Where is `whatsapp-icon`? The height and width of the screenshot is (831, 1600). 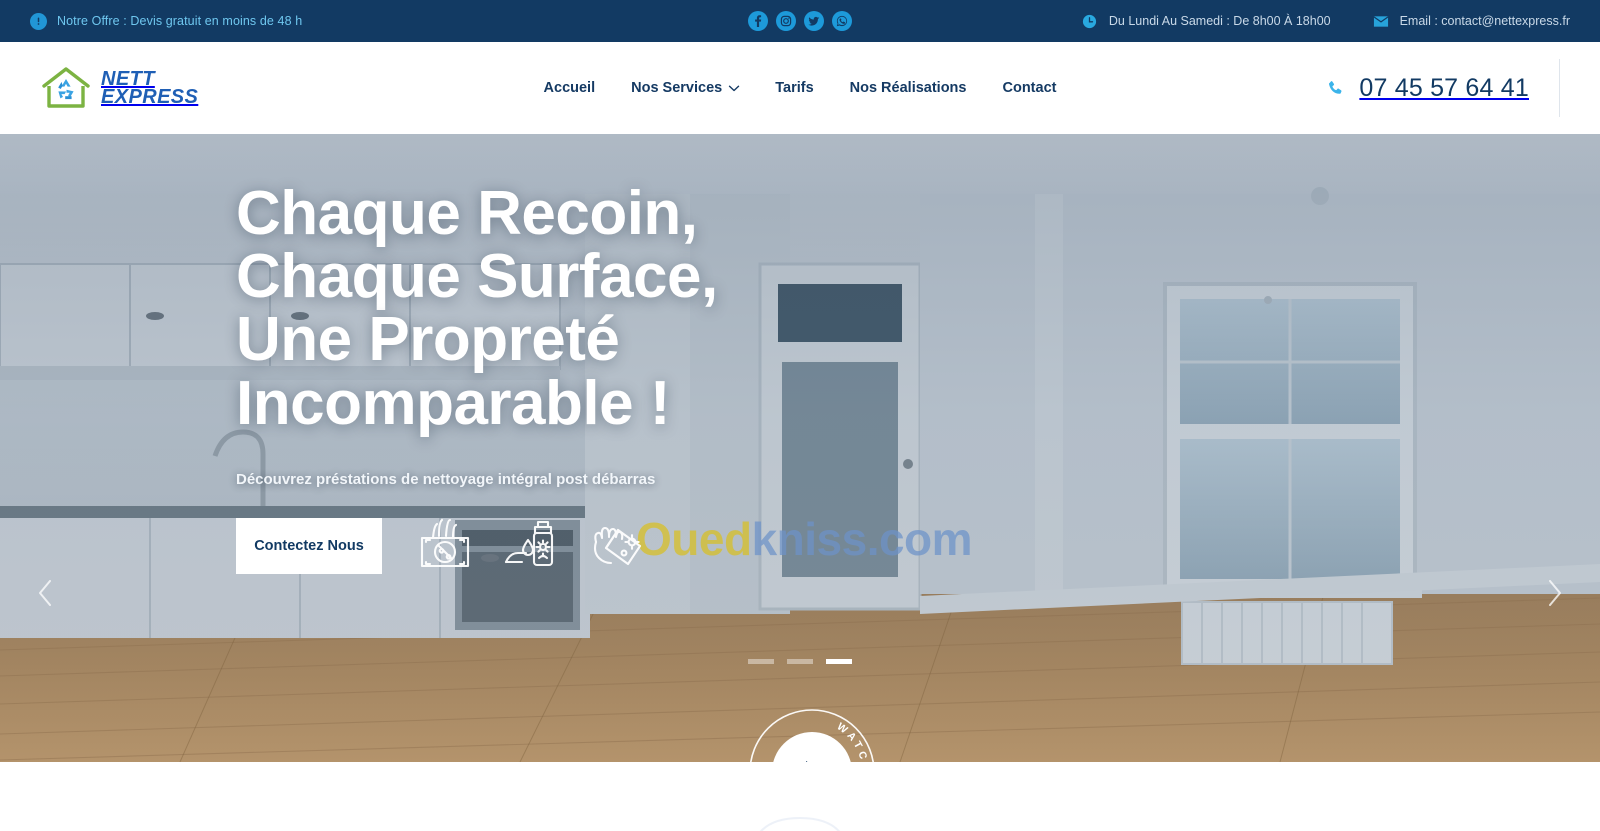
whatsapp-icon is located at coordinates (842, 21).